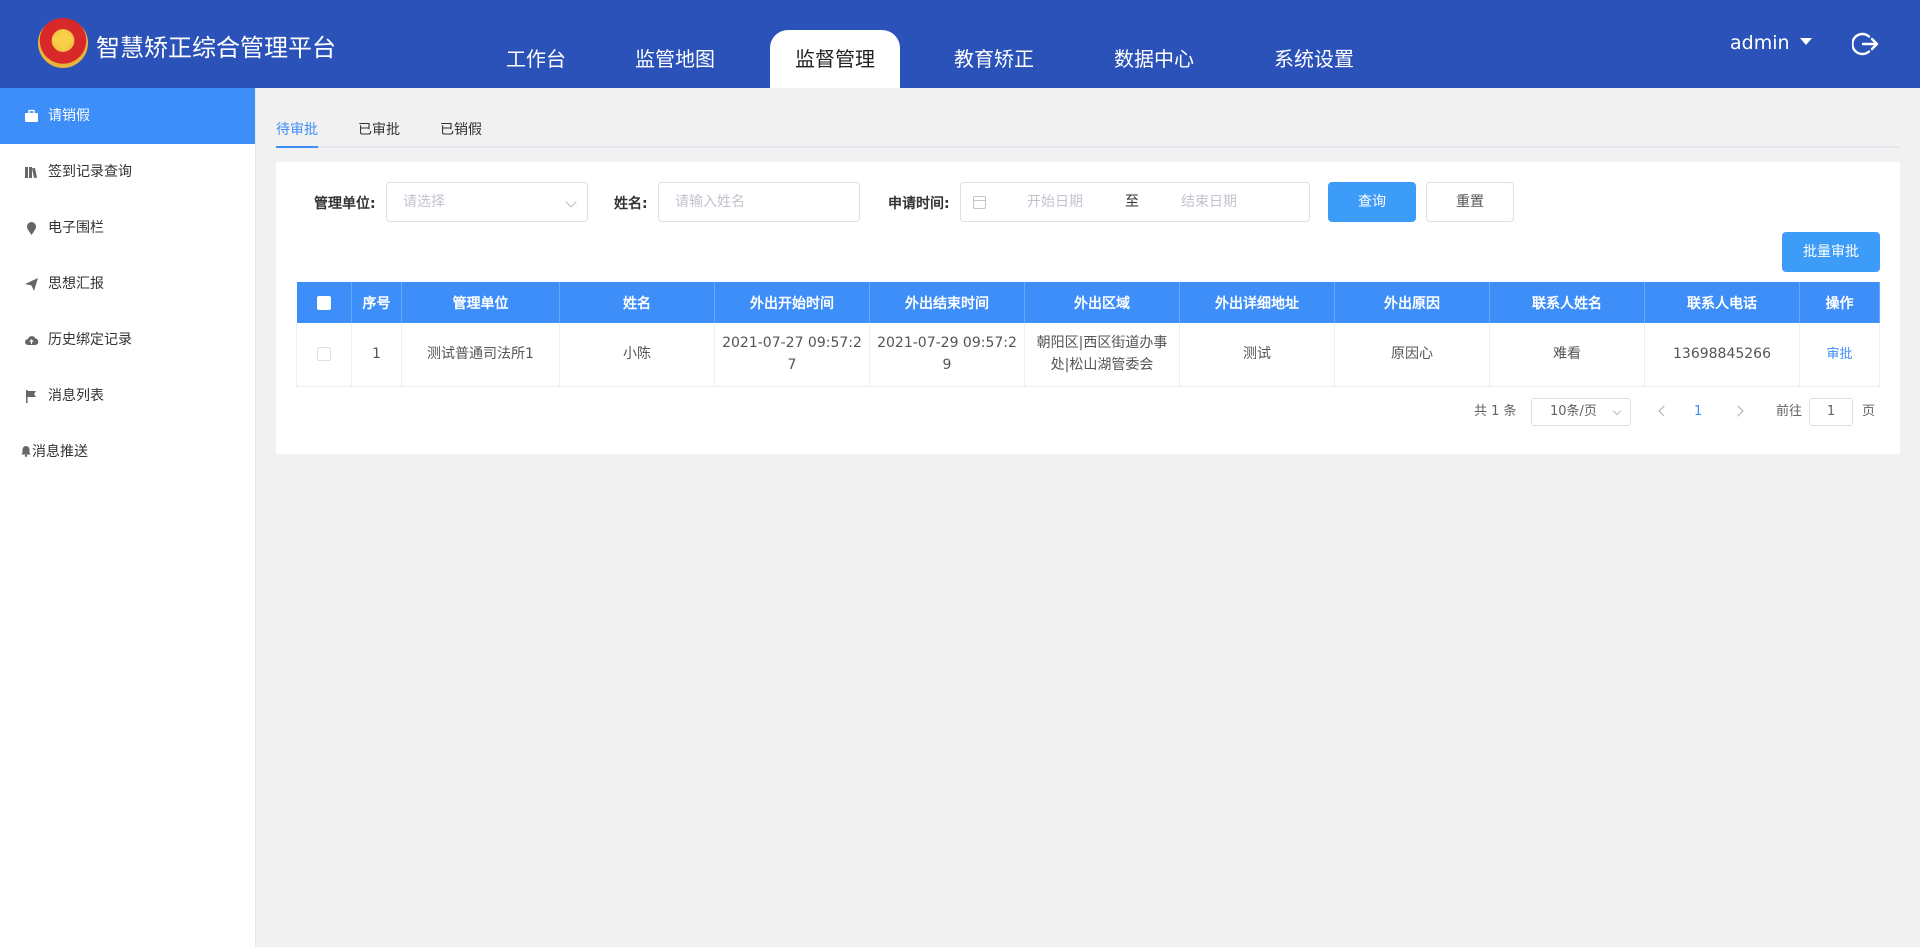  What do you see at coordinates (76, 228) in the screenshot?
I see `sidebar-item-label: 电子围栏` at bounding box center [76, 228].